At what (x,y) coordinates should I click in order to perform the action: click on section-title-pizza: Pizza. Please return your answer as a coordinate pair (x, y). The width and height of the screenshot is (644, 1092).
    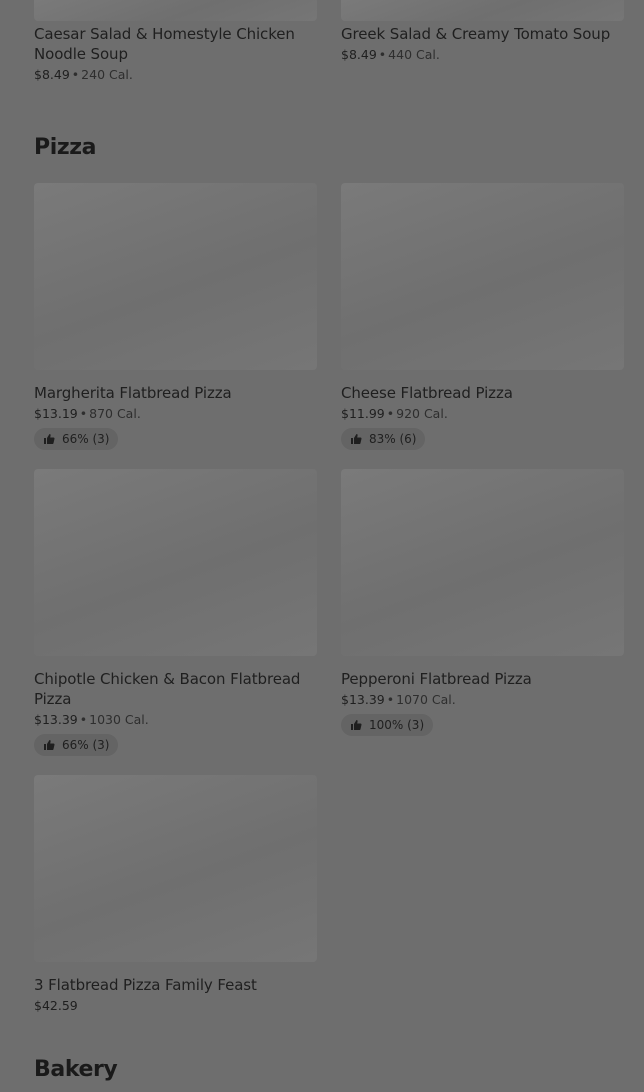
    Looking at the image, I should click on (65, 147).